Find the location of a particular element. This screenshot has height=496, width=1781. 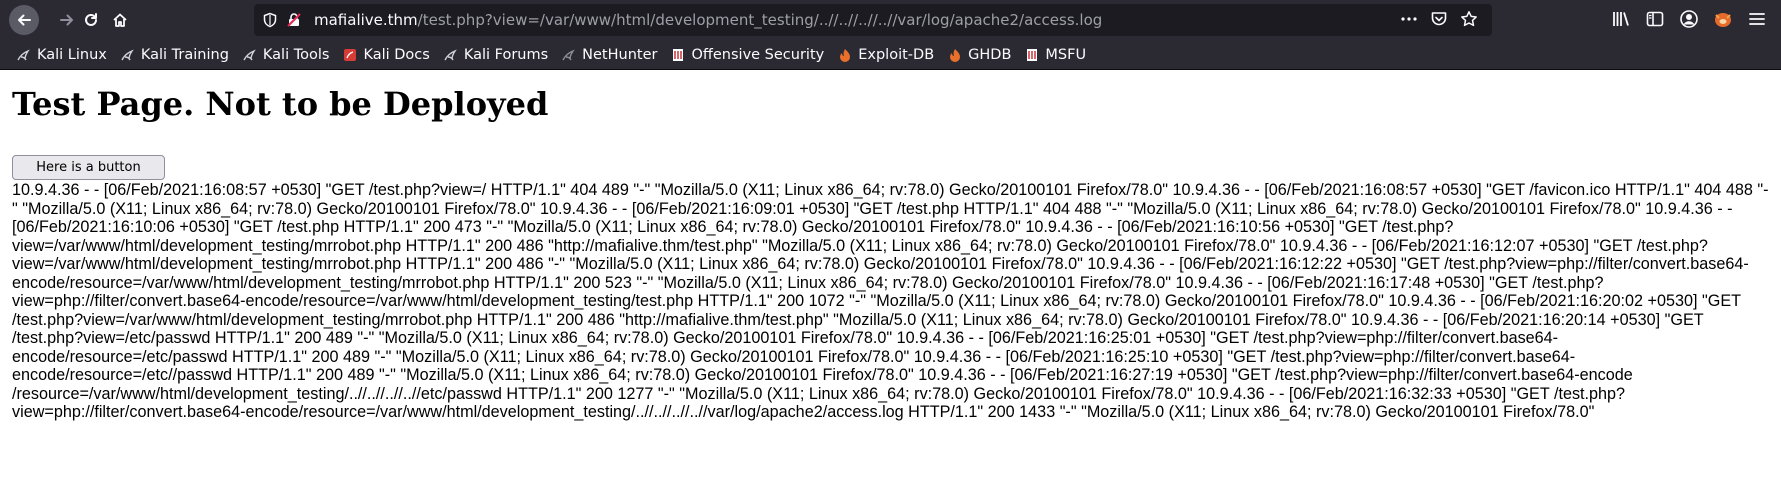

bookmark-nethunter: NetHunter is located at coordinates (609, 55).